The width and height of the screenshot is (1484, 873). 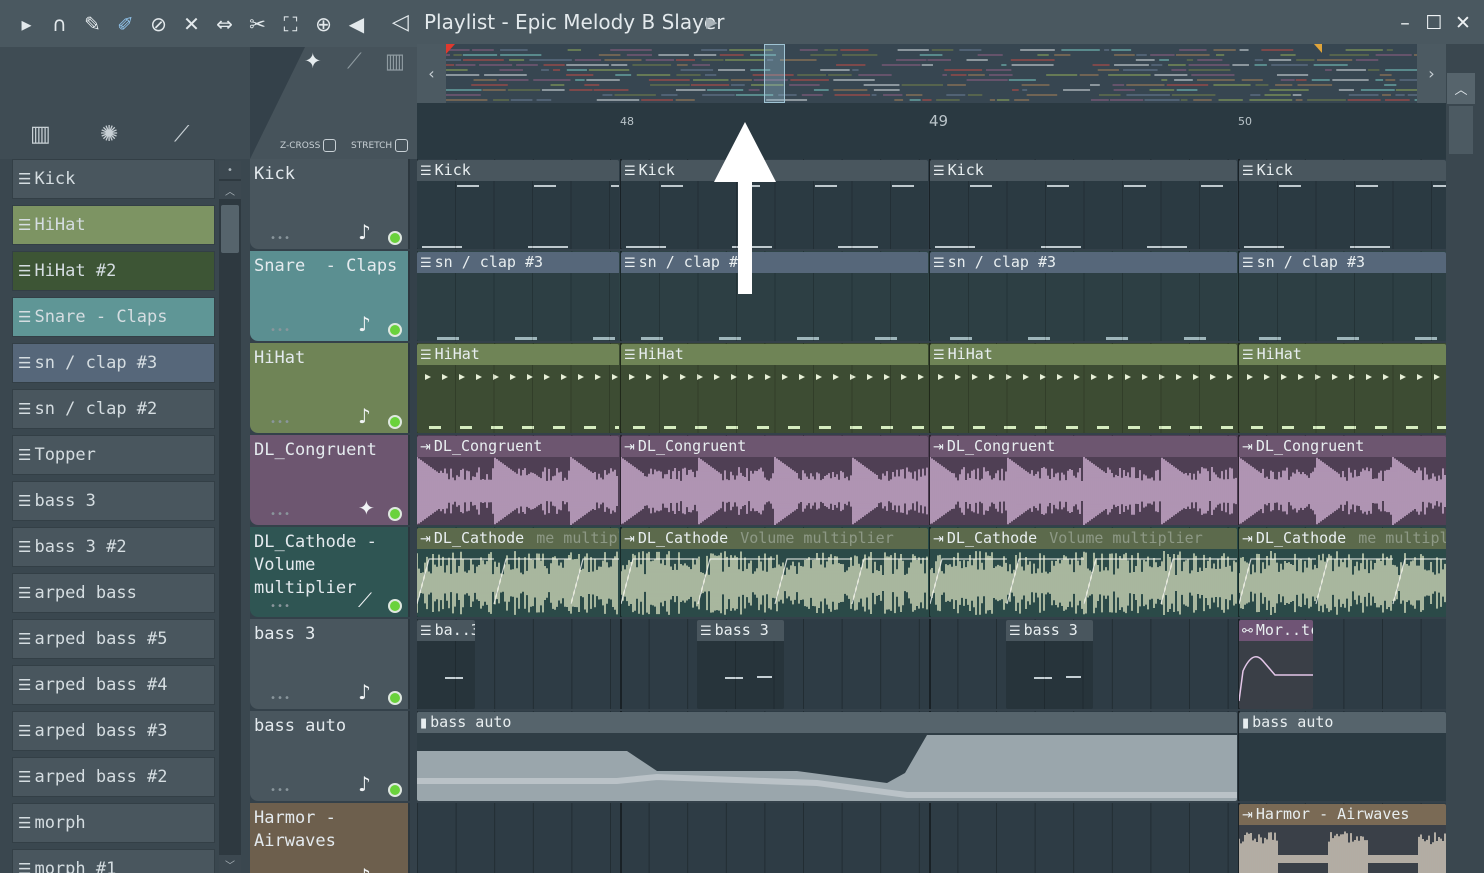 What do you see at coordinates (1276, 664) in the screenshot?
I see `playlist-clip: ⚯Mor..tch` at bounding box center [1276, 664].